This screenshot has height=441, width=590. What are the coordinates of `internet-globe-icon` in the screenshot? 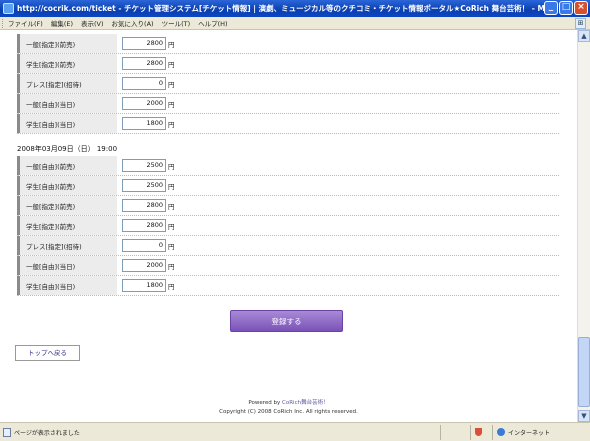 It's located at (501, 432).